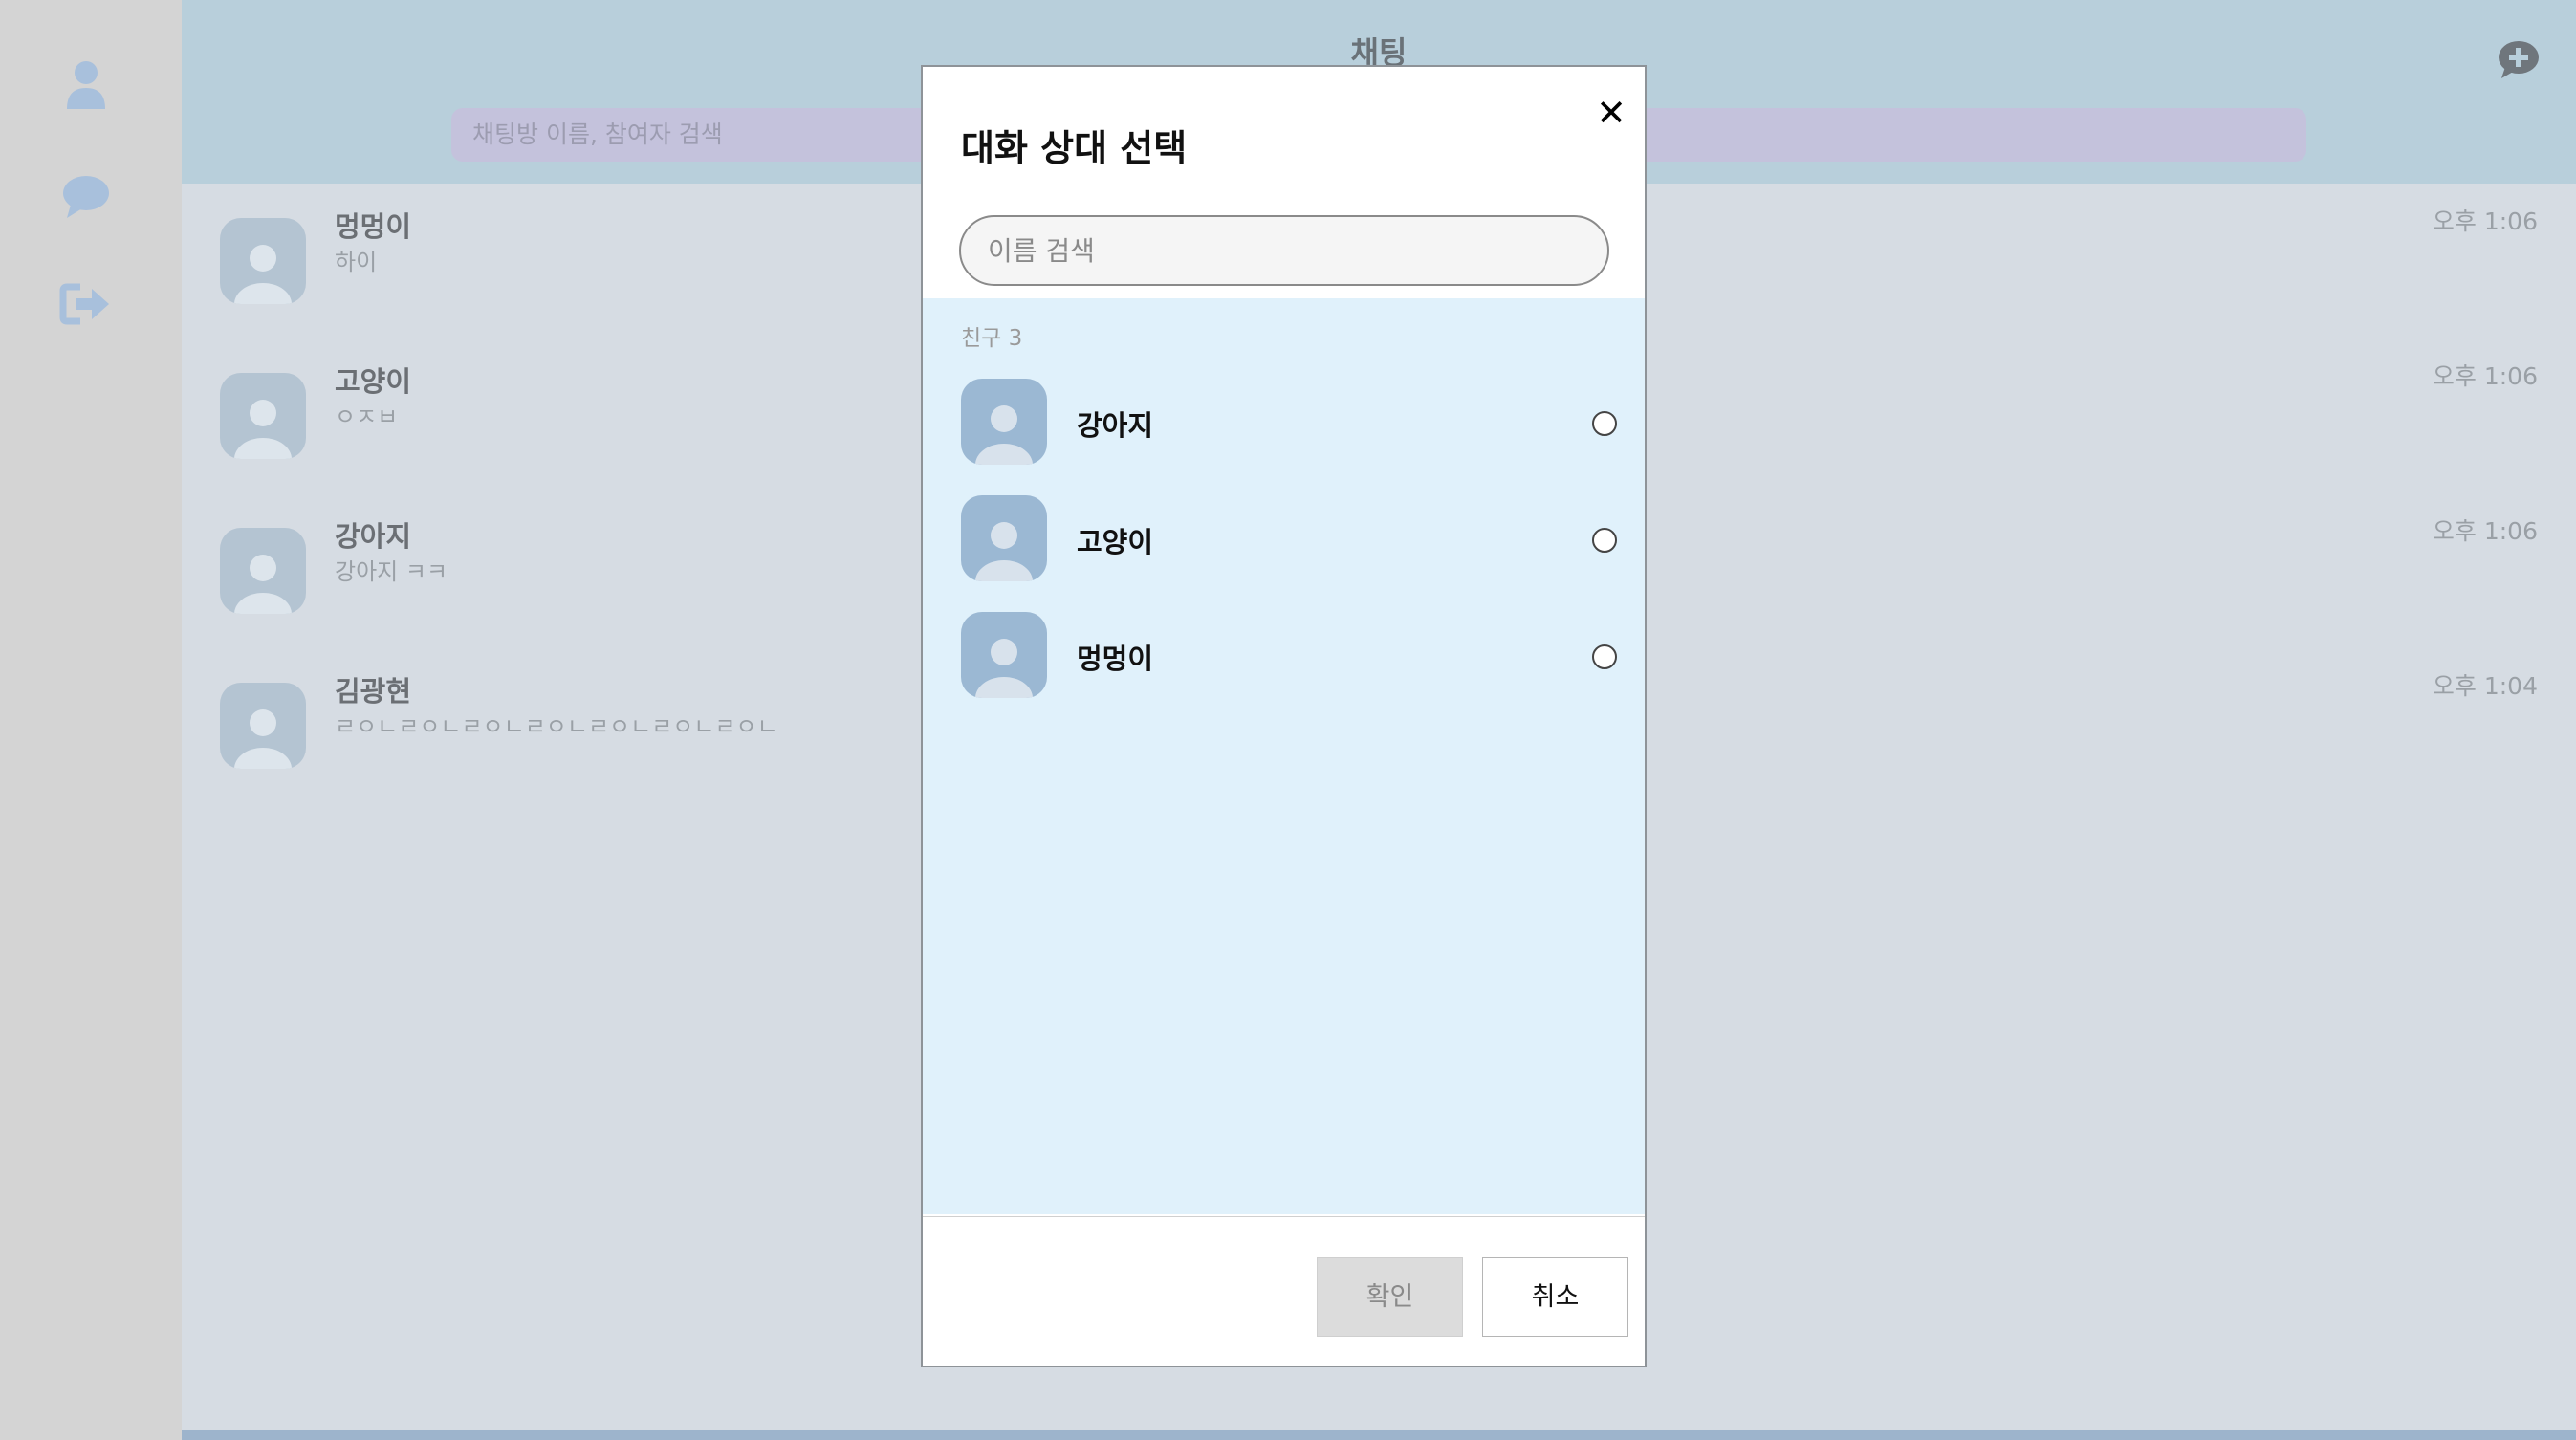 The image size is (2576, 1440). I want to click on friend-item: 고양이, so click(1284, 540).